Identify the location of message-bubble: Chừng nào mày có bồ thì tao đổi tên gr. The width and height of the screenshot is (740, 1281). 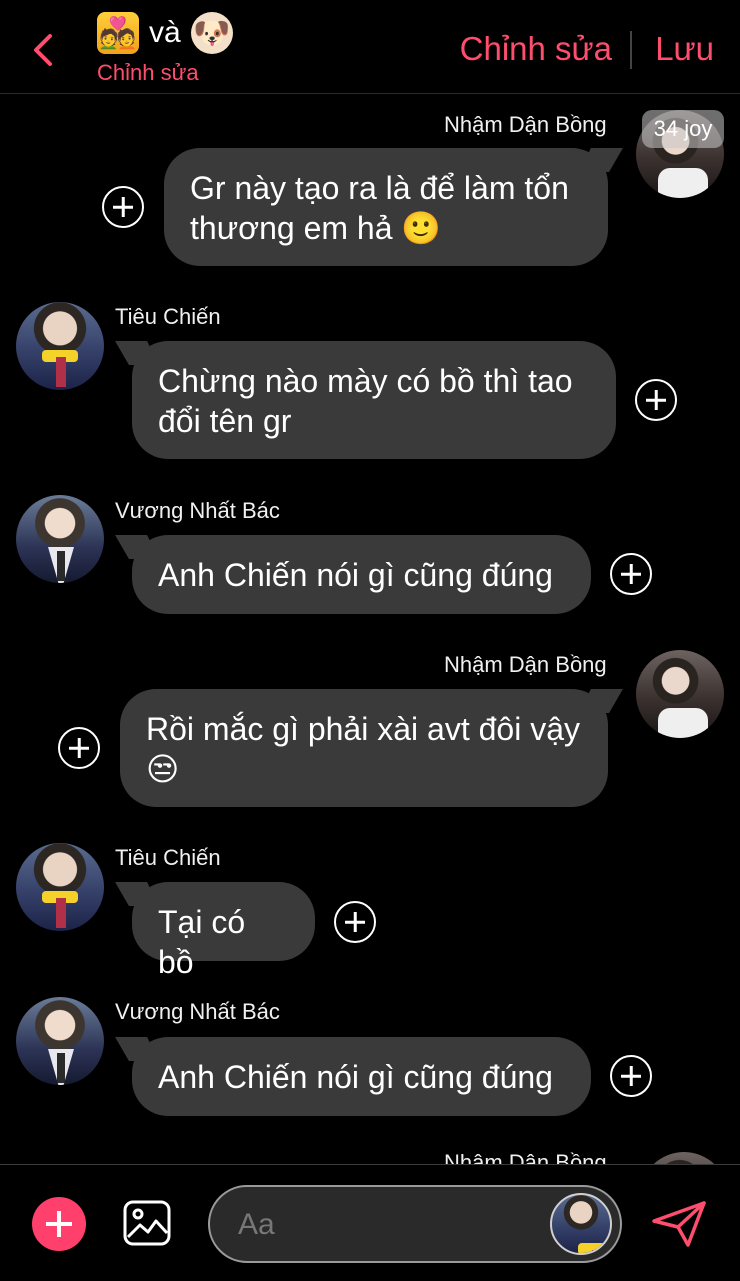
(374, 400).